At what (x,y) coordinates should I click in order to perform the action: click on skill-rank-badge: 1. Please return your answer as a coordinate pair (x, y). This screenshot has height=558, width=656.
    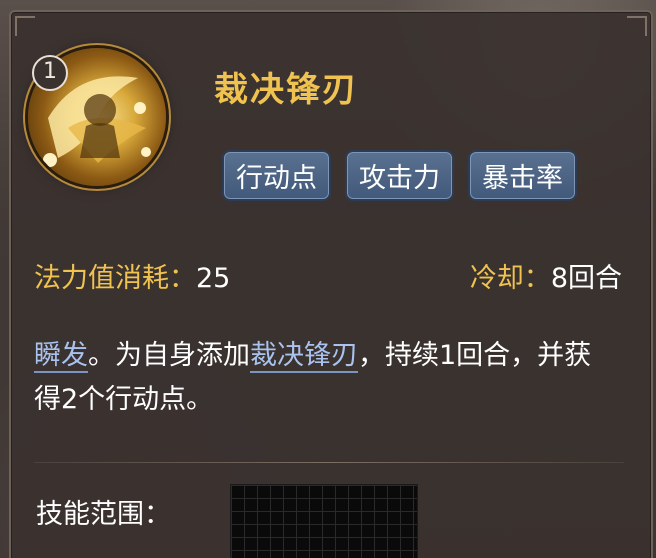
    Looking at the image, I should click on (50, 73).